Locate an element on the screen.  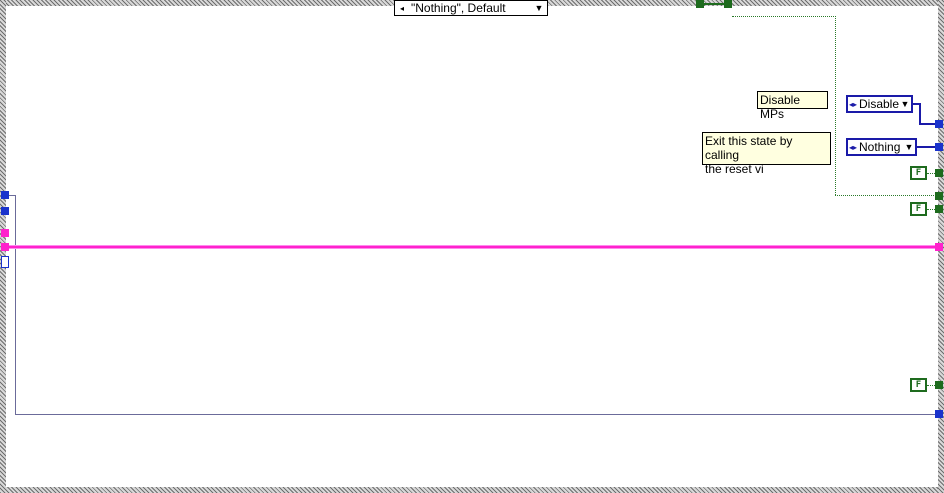
case-selector: ◂ "Nothing", Default ▼ is located at coordinates (471, 8).